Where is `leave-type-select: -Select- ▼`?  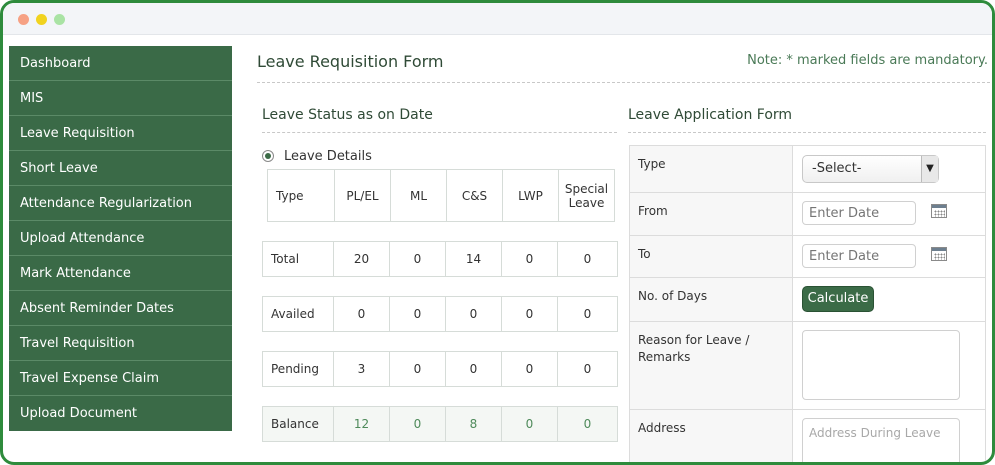
leave-type-select: -Select- ▼ is located at coordinates (870, 169).